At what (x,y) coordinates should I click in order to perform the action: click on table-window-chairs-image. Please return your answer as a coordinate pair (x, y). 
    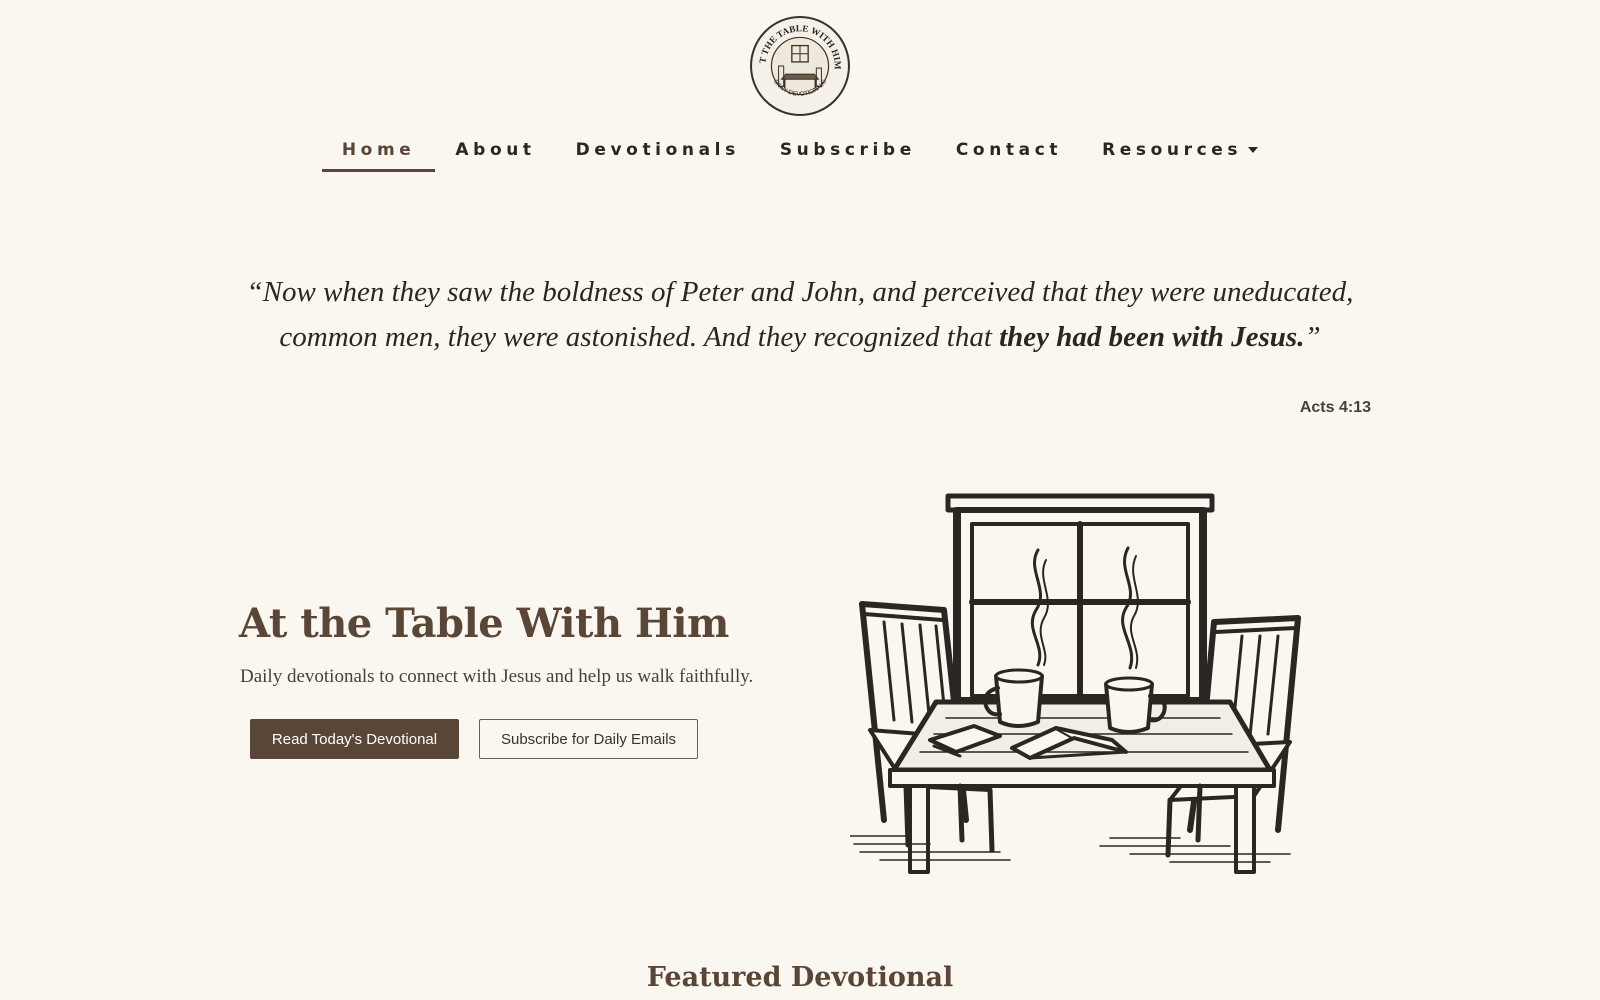
    Looking at the image, I should click on (1075, 683).